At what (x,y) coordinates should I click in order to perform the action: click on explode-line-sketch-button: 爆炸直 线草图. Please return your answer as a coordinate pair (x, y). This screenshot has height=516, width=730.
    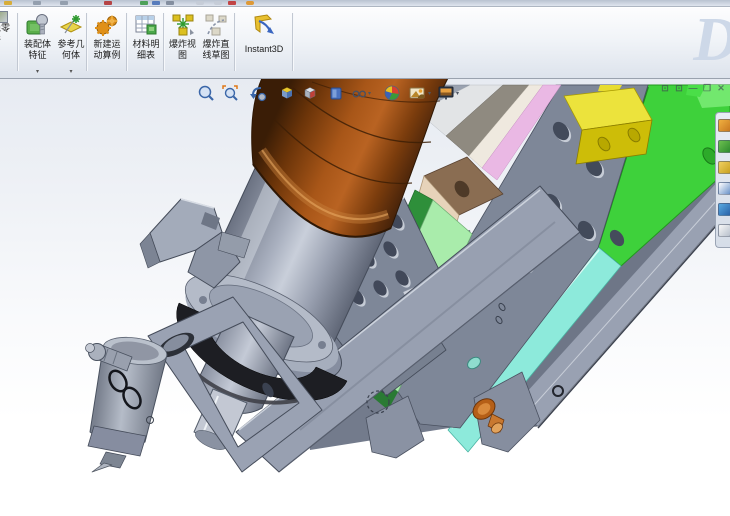
    Looking at the image, I should click on (216, 42).